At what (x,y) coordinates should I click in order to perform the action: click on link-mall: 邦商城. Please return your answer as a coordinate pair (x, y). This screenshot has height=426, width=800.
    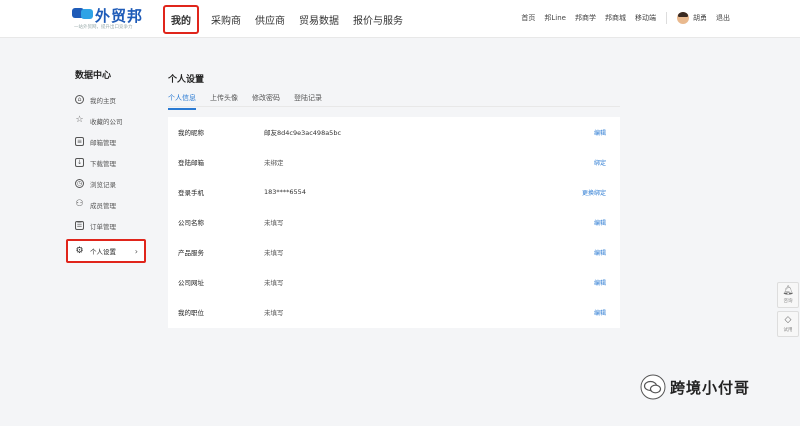
    Looking at the image, I should click on (615, 18).